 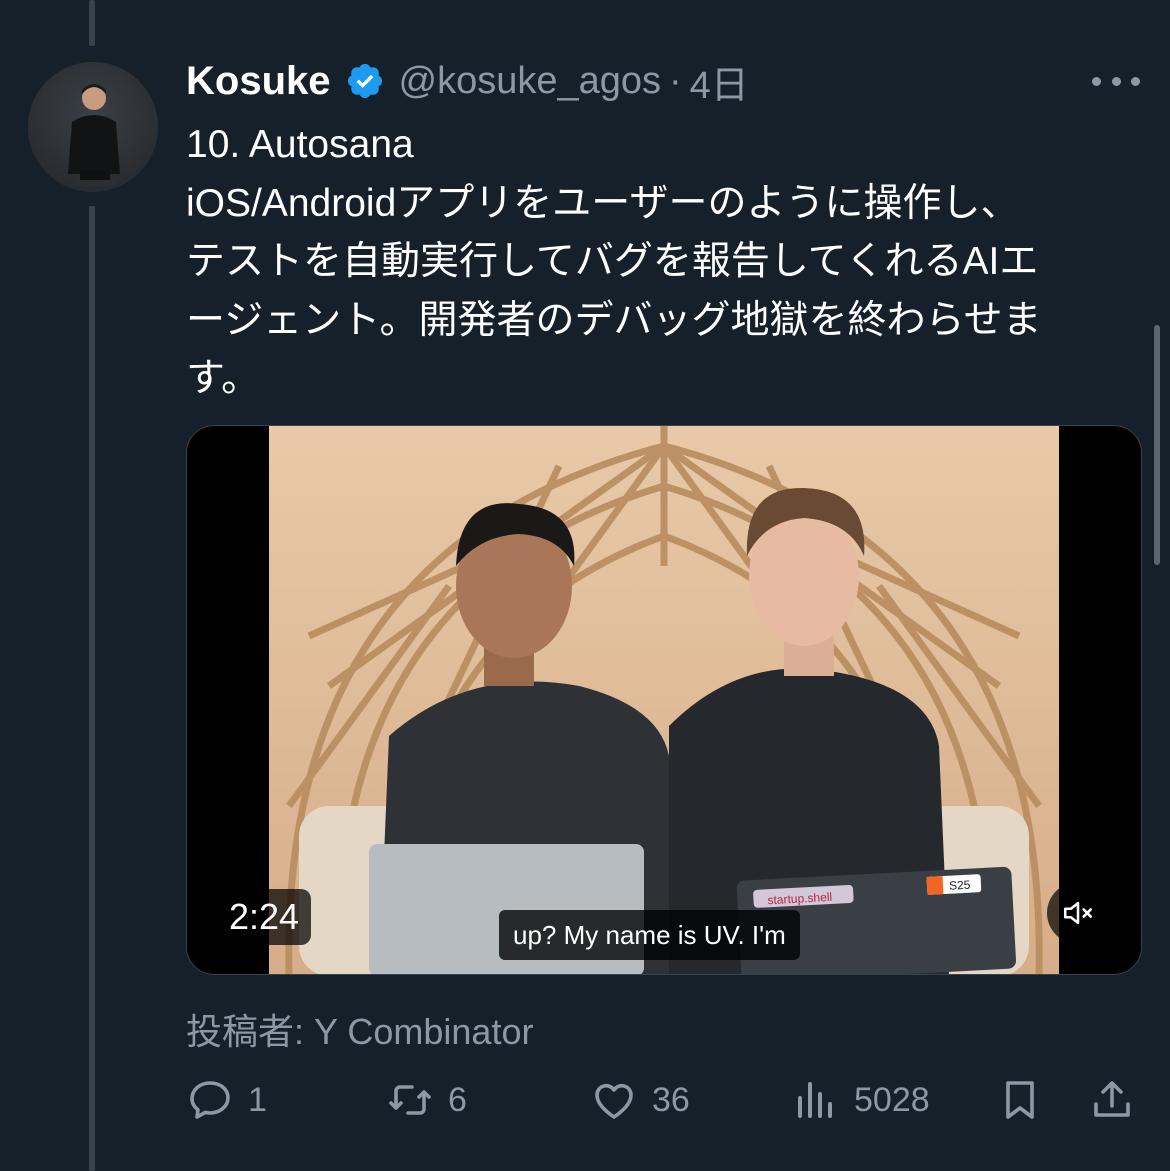 I want to click on views-button: 5028, so click(x=861, y=1100).